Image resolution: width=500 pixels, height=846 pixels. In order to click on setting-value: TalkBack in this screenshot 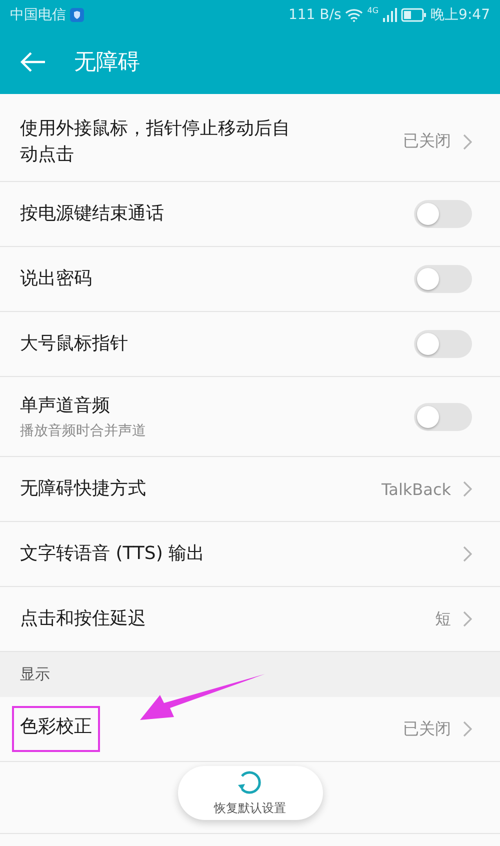, I will do `click(416, 489)`.